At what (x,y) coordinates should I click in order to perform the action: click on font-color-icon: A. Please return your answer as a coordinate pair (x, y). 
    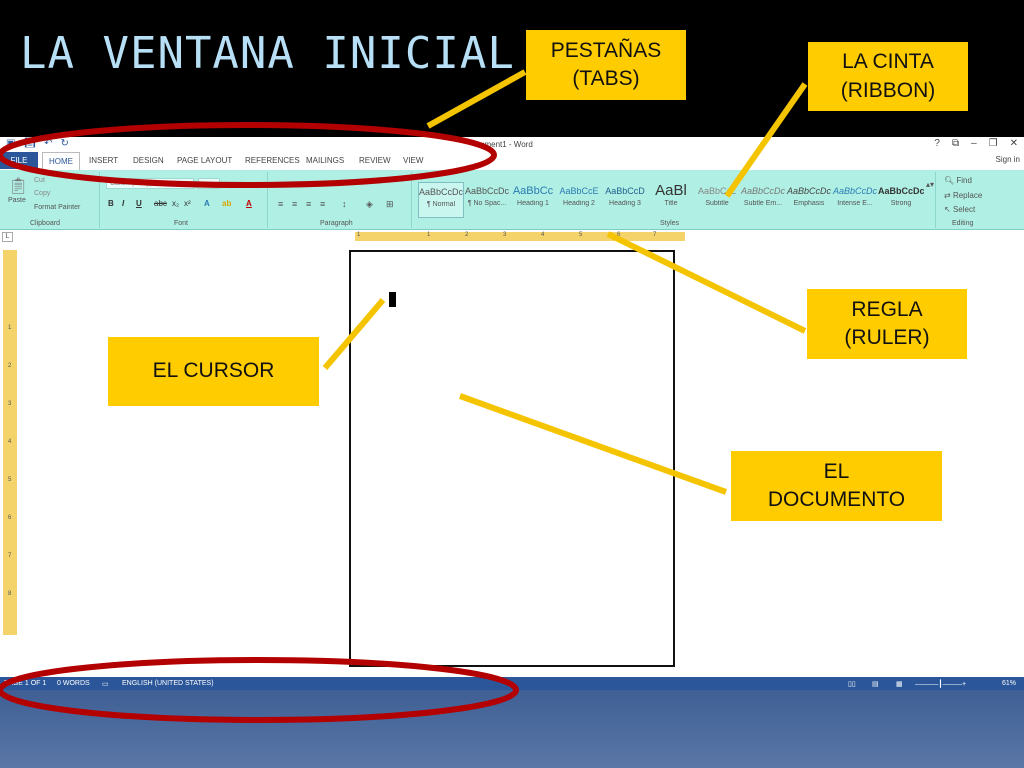
    Looking at the image, I should click on (249, 203).